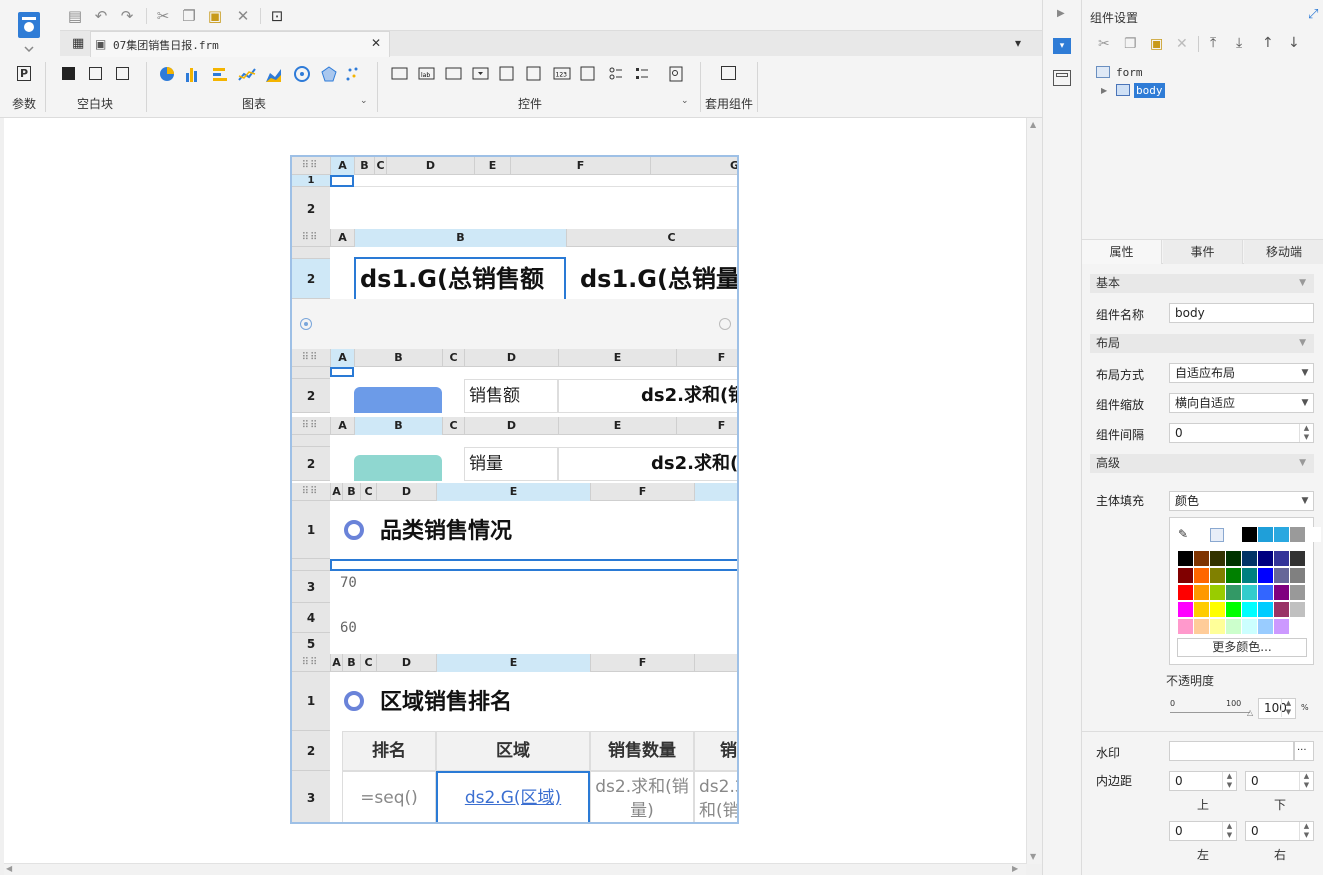 This screenshot has height=875, width=1323. Describe the element at coordinates (1062, 78) in the screenshot. I see `layout-panel-icon` at that location.